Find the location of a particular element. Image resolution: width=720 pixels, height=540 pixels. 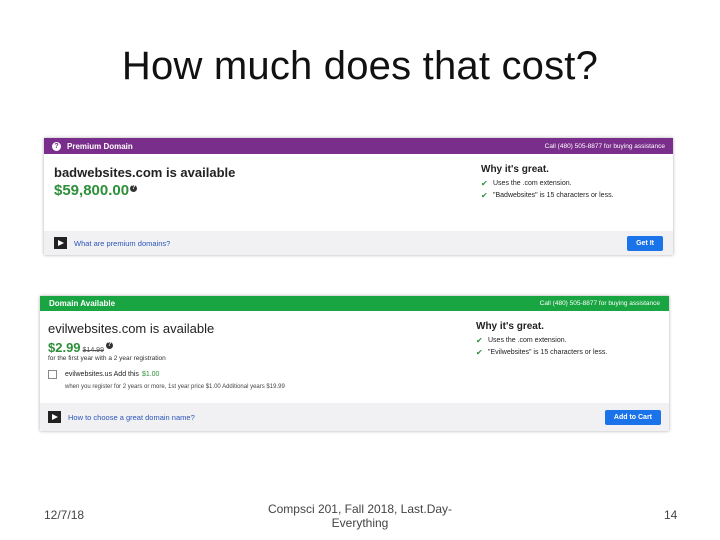

available-why-item: Uses the .com extension. is located at coordinates (527, 340).